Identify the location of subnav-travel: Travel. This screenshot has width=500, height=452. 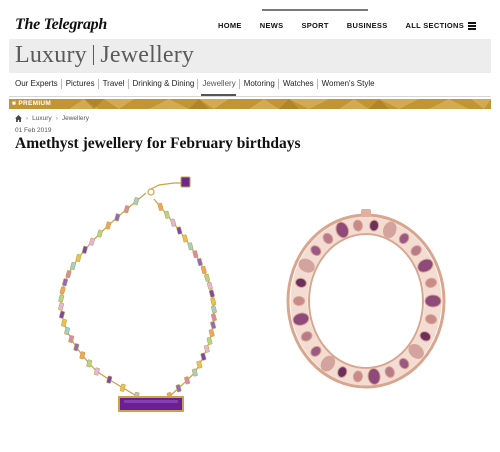
(114, 84).